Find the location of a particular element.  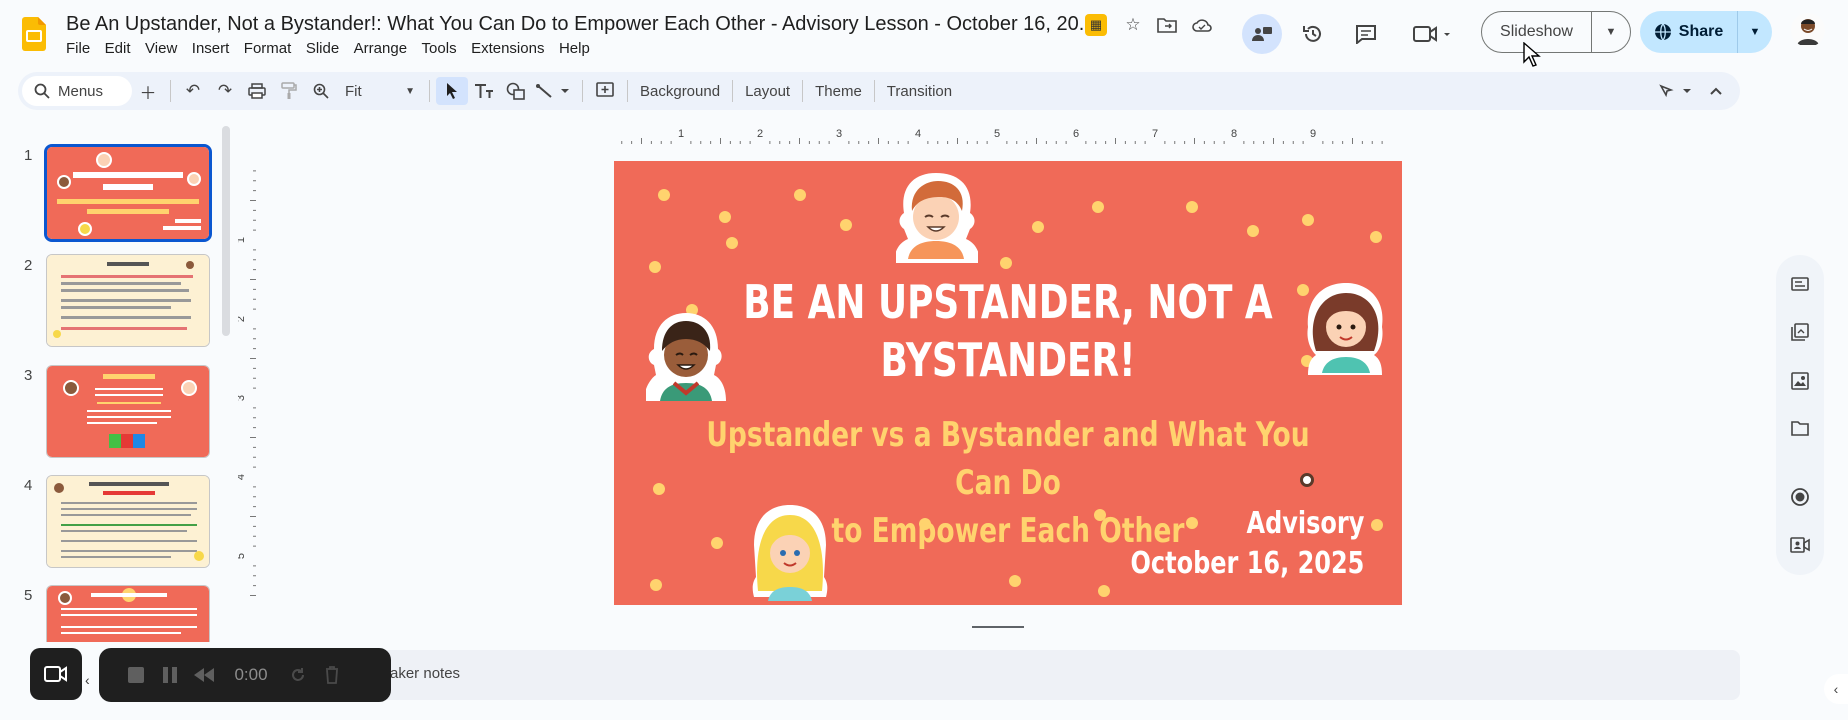

restart-icon is located at coordinates (298, 675).